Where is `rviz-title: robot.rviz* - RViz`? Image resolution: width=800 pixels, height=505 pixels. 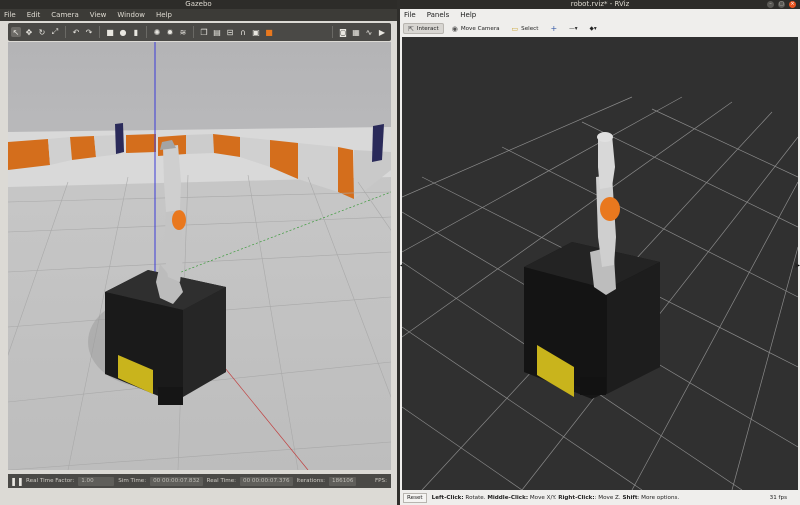
rviz-title: robot.rviz* - RViz is located at coordinates (600, 4).